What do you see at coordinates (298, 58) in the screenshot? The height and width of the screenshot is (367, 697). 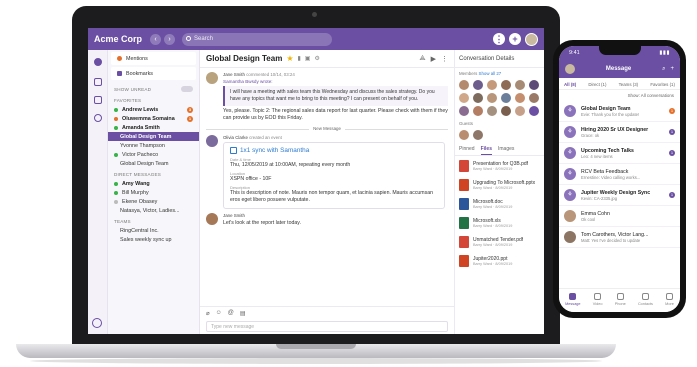 I see `bookmark-icon: ▮` at bounding box center [298, 58].